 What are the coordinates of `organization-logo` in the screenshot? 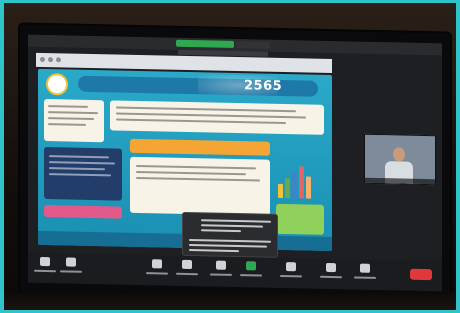 It's located at (57, 84).